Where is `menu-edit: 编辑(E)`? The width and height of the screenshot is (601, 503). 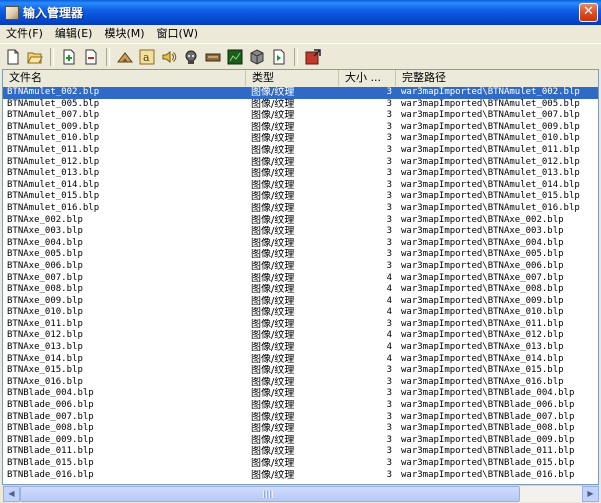 menu-edit: 编辑(E) is located at coordinates (74, 34).